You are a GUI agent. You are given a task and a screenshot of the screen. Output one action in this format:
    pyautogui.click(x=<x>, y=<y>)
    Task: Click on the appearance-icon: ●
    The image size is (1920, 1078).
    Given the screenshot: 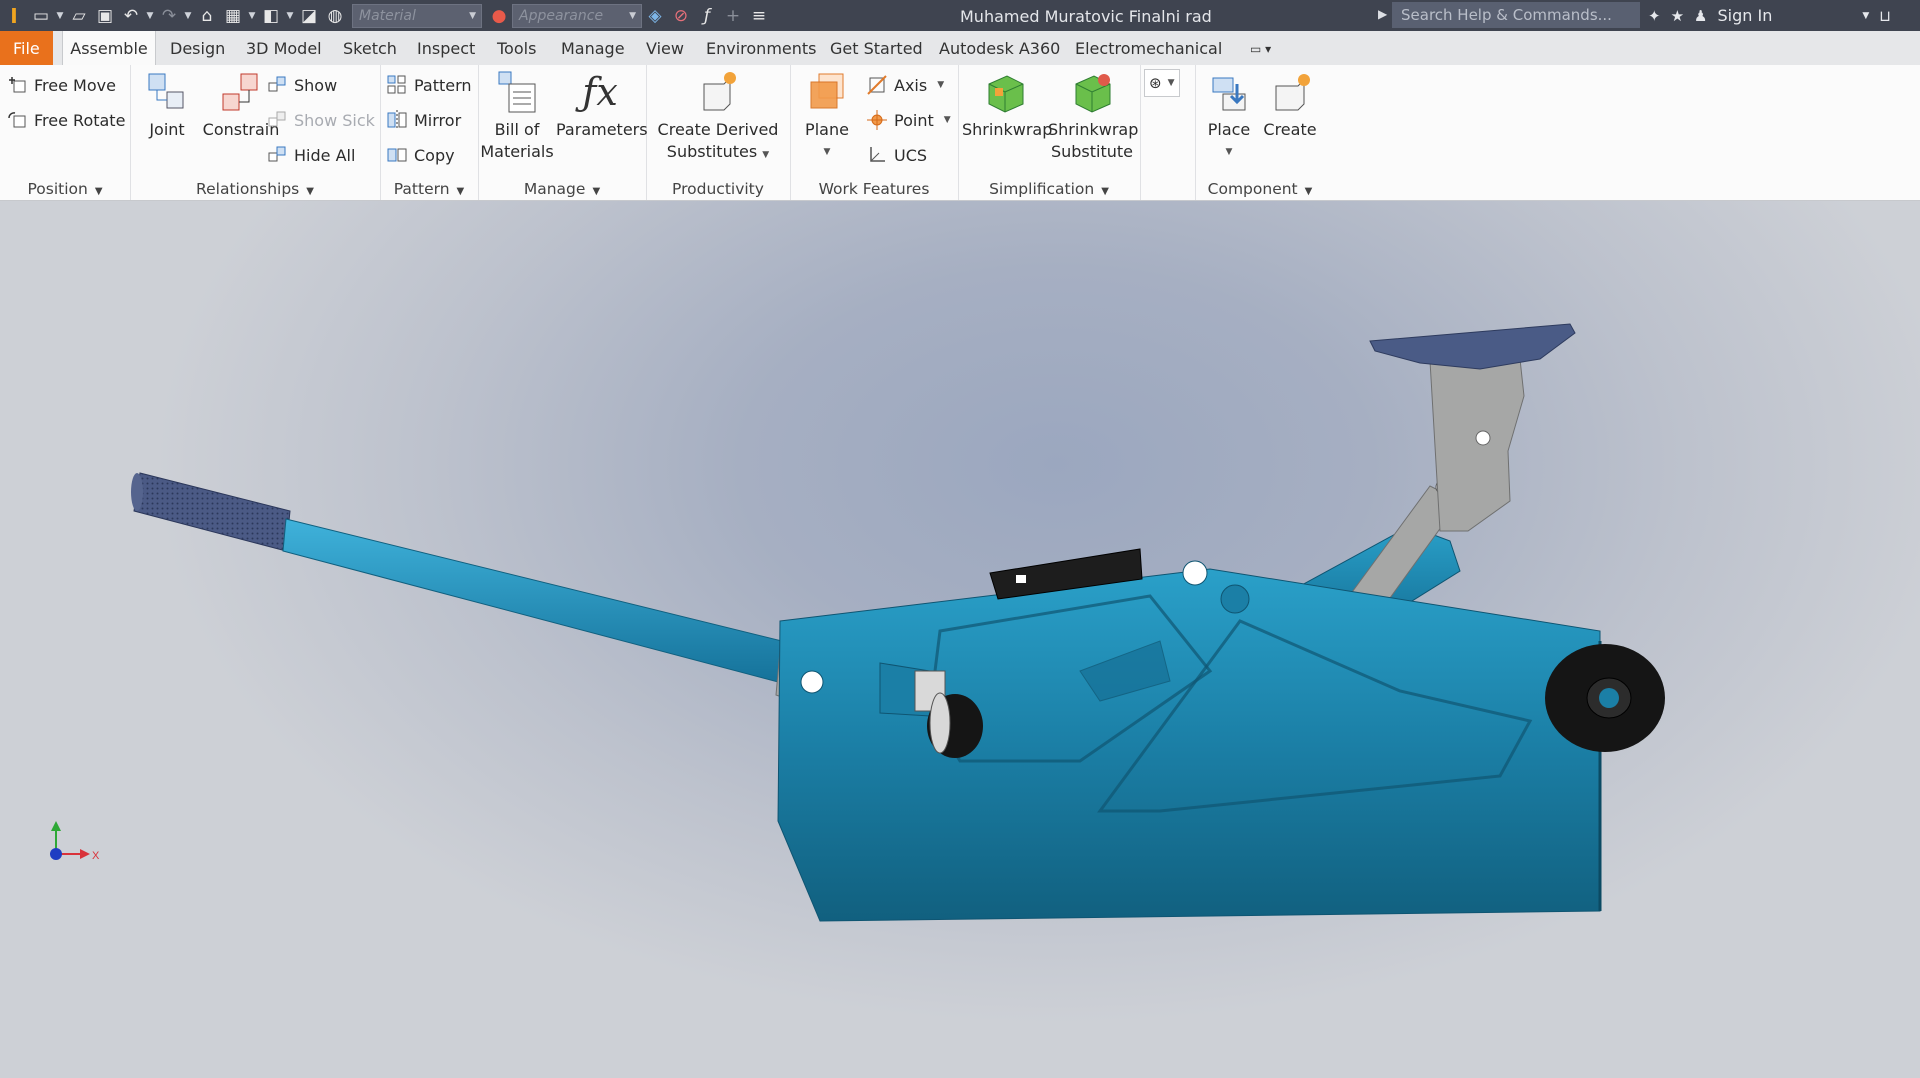 What is the action you would take?
    pyautogui.click(x=499, y=16)
    